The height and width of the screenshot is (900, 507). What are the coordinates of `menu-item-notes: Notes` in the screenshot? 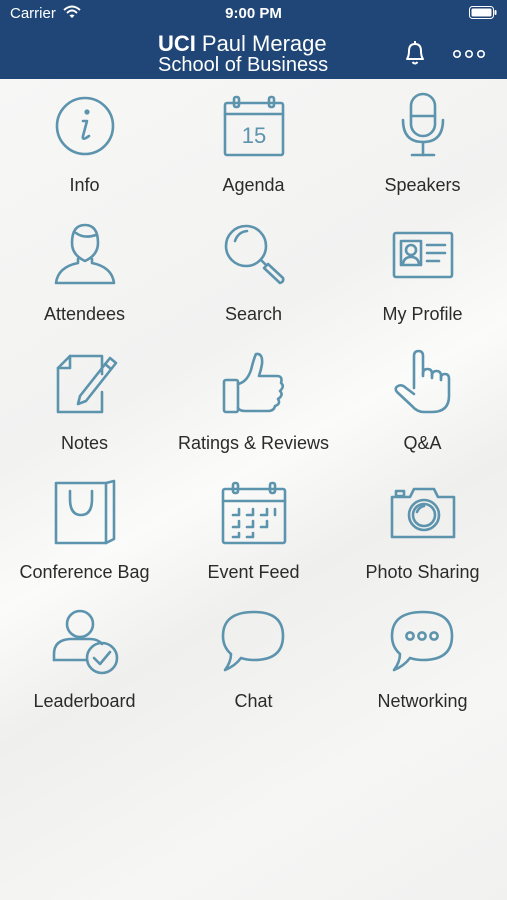 It's located at (84, 408).